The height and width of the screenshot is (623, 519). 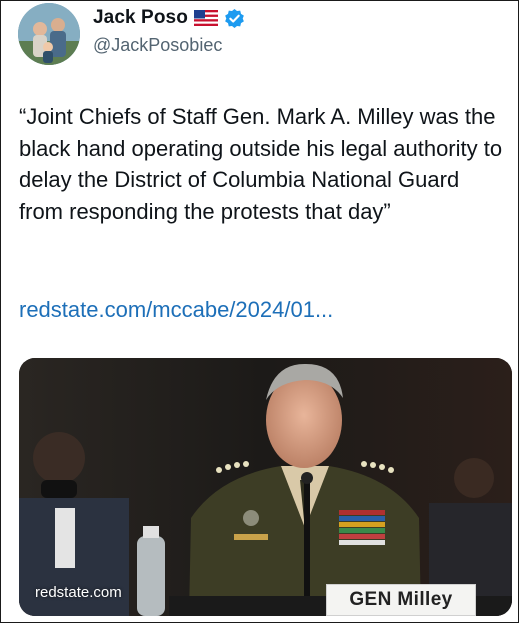 I want to click on avatar-photo, so click(x=49, y=34).